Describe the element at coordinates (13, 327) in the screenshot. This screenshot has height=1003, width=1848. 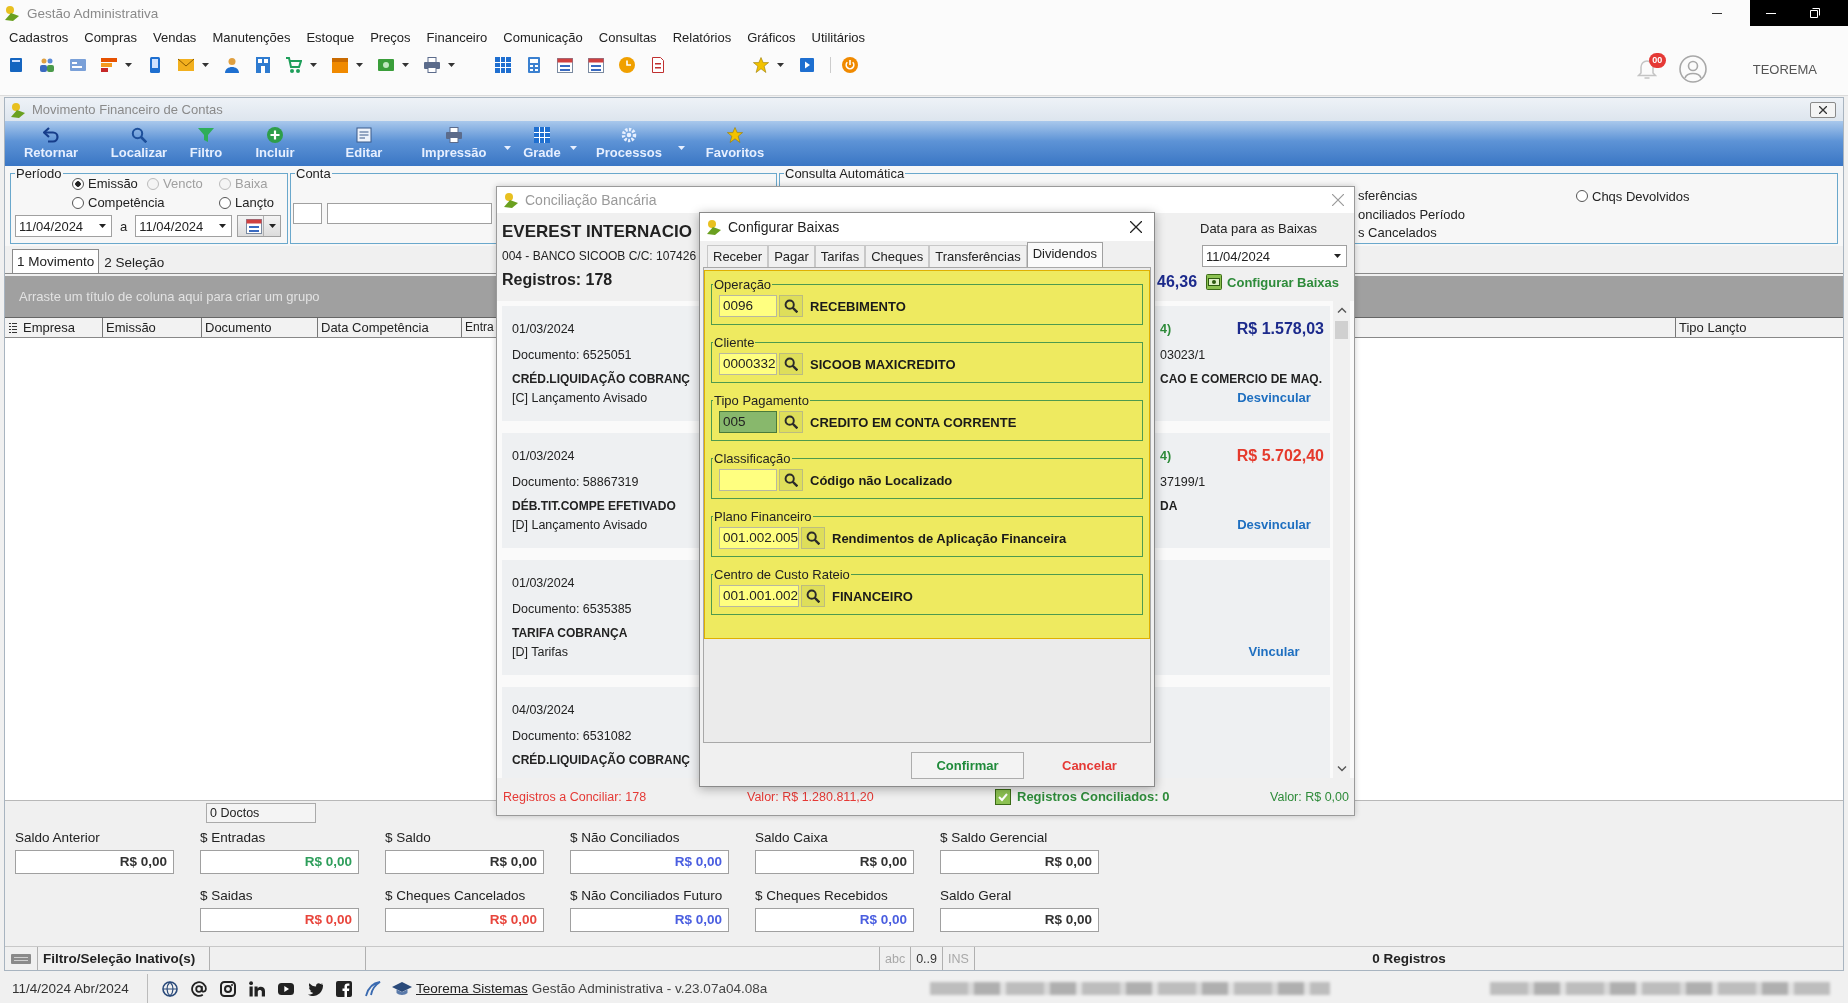
I see `column-chooser-icon` at that location.